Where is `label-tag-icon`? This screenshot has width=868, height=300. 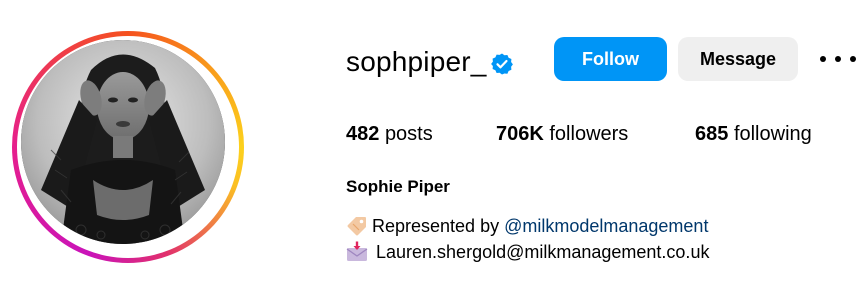 label-tag-icon is located at coordinates (356, 226).